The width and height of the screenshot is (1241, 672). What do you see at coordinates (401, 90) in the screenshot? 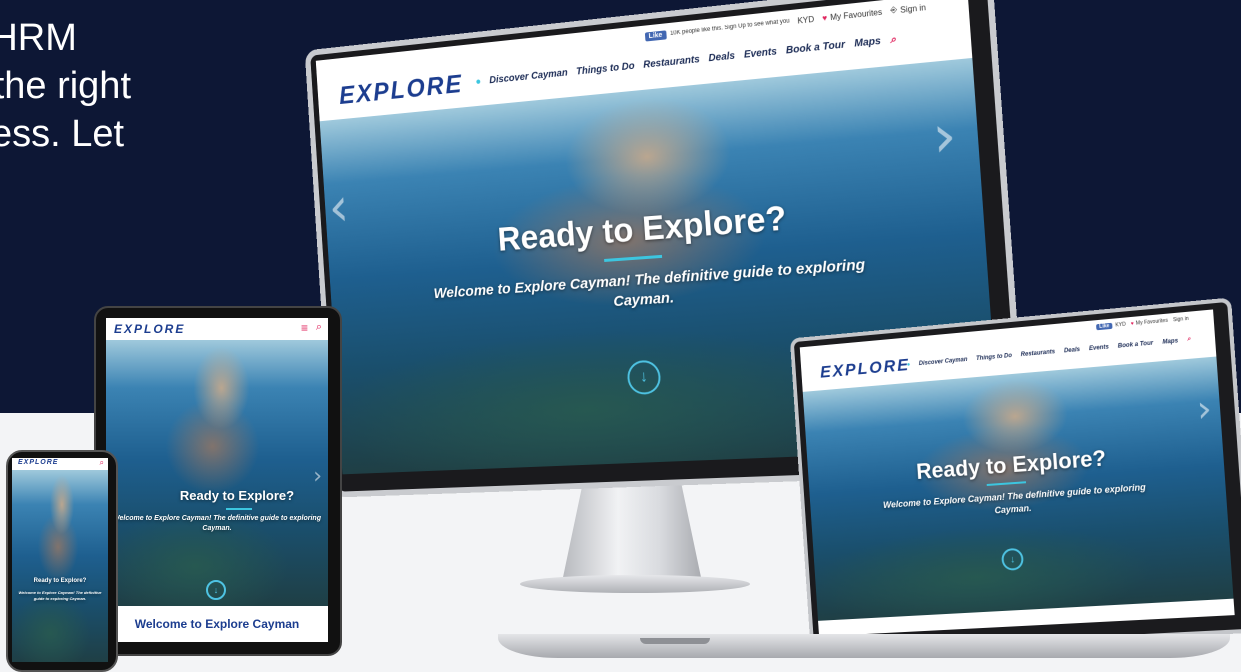
I see `site-logo: EXPLORE` at bounding box center [401, 90].